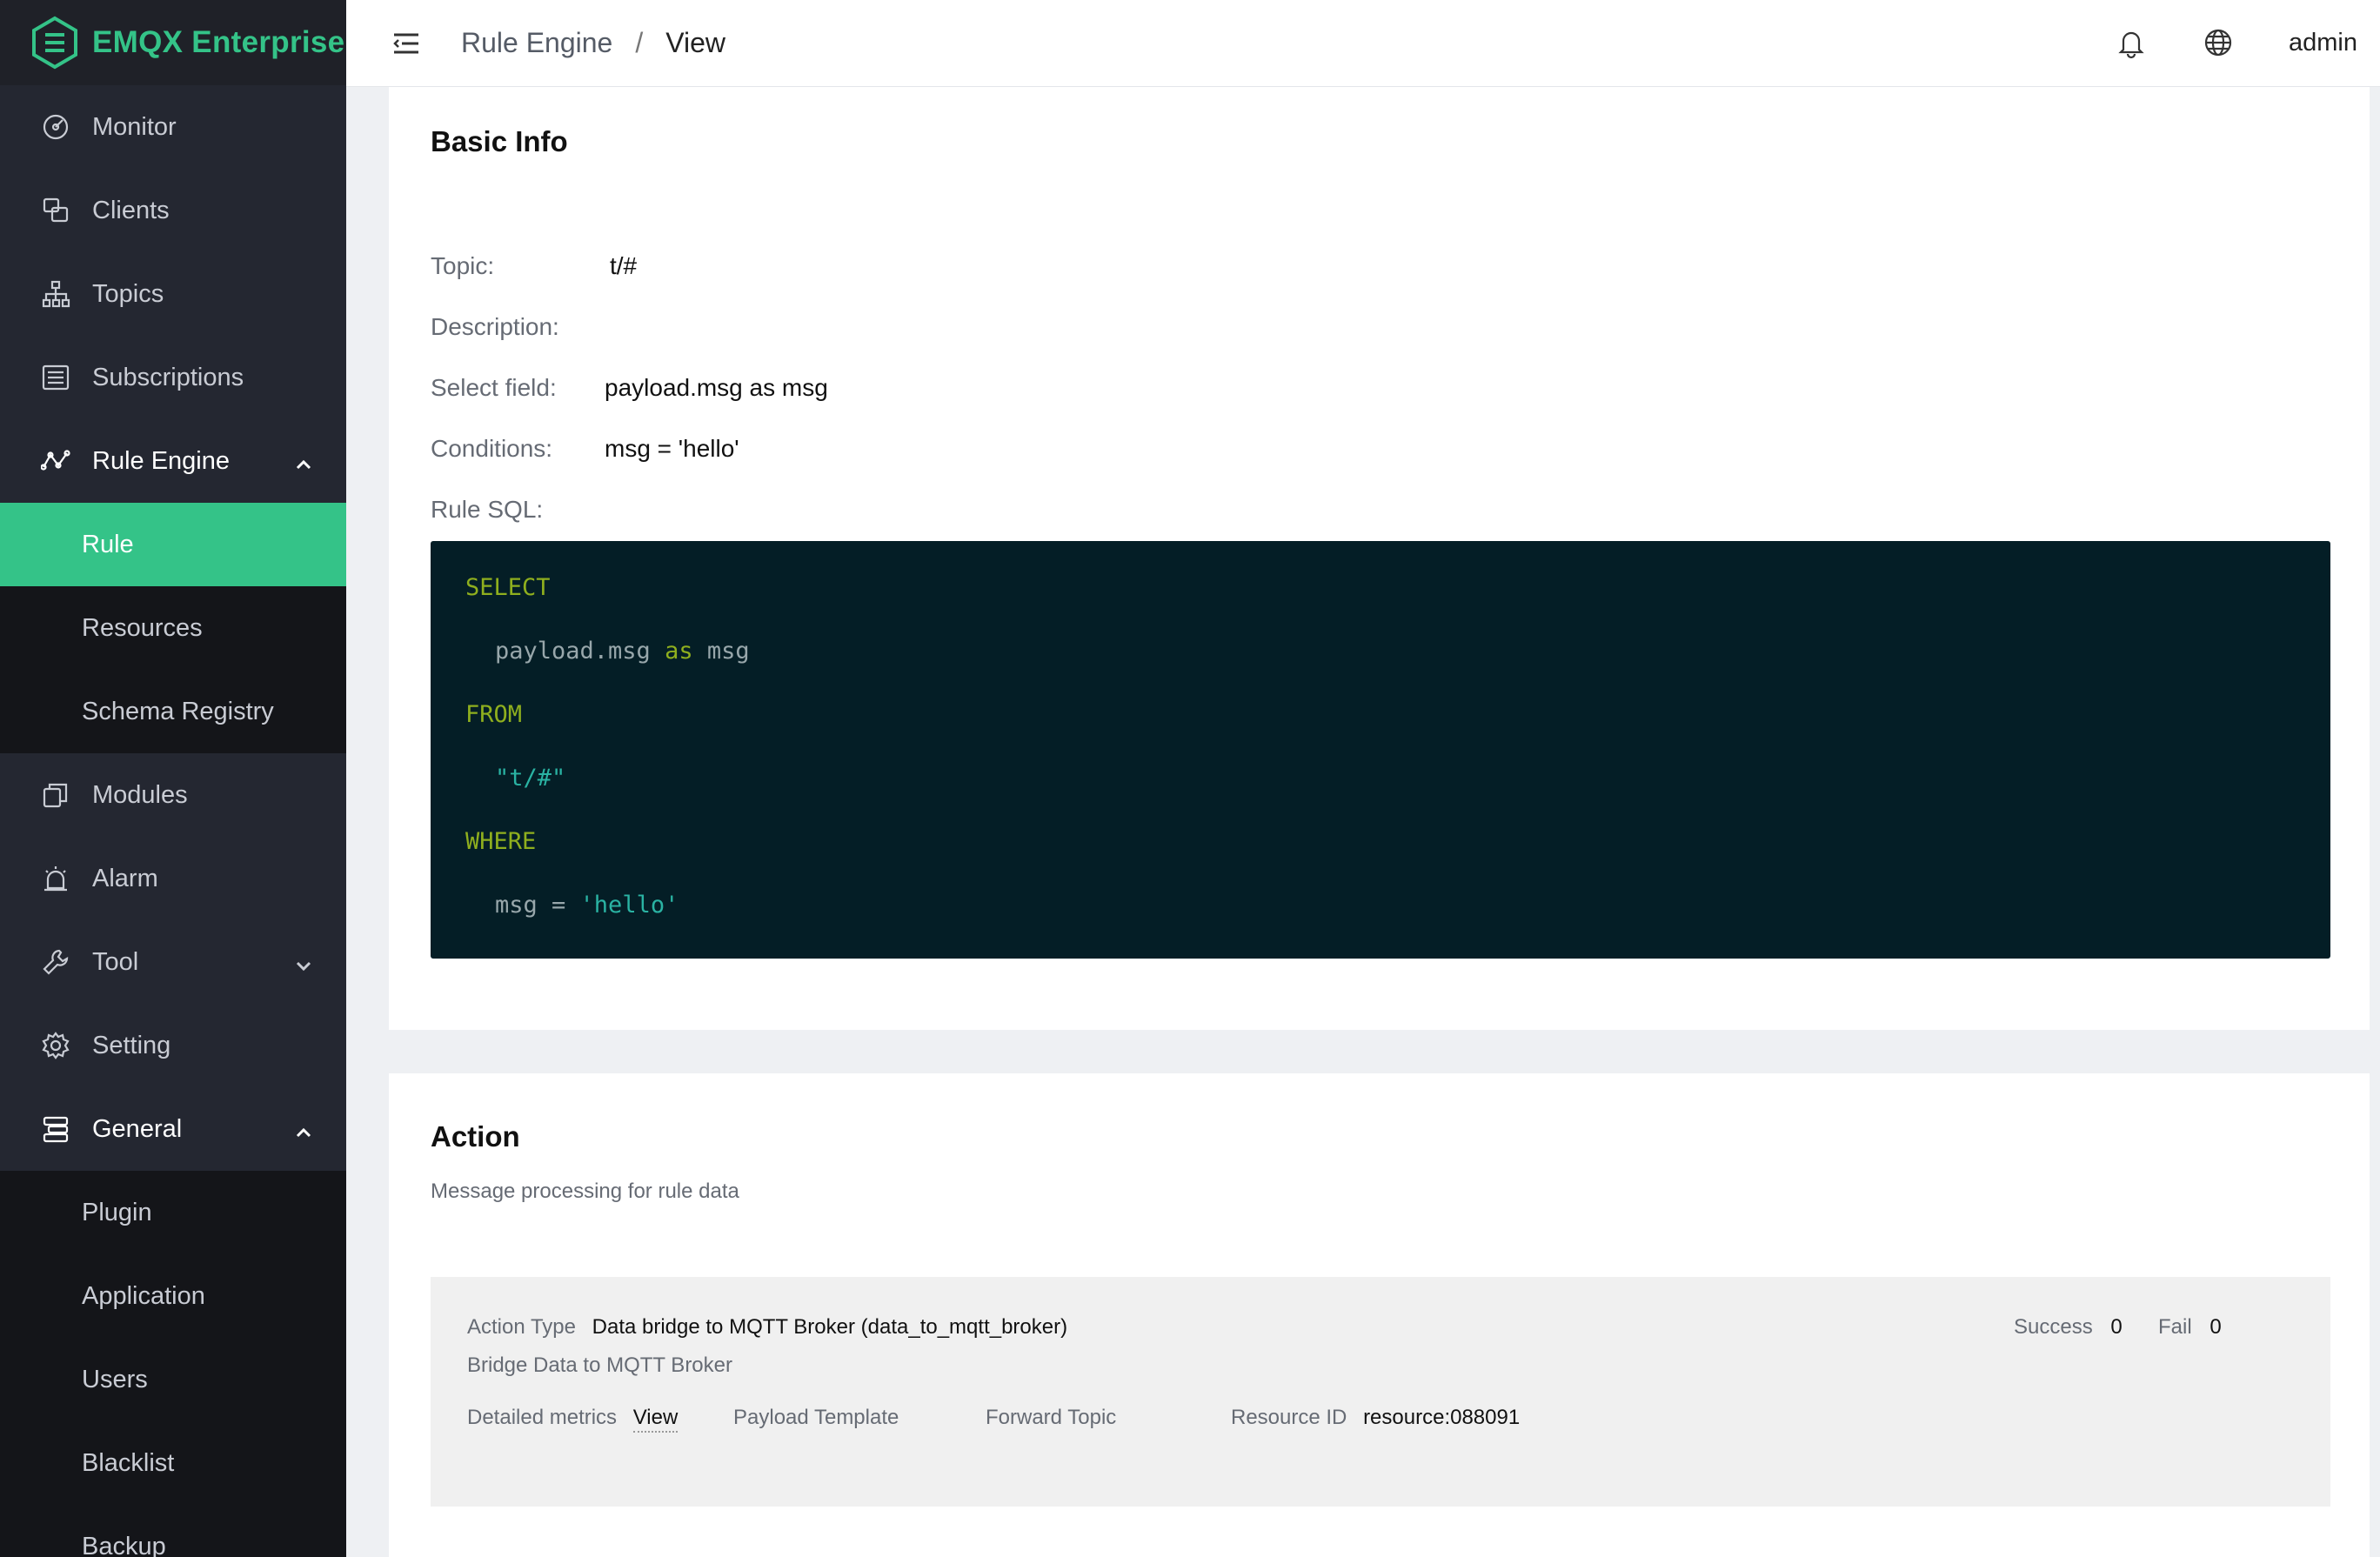  Describe the element at coordinates (55, 795) in the screenshot. I see `modules-icon` at that location.